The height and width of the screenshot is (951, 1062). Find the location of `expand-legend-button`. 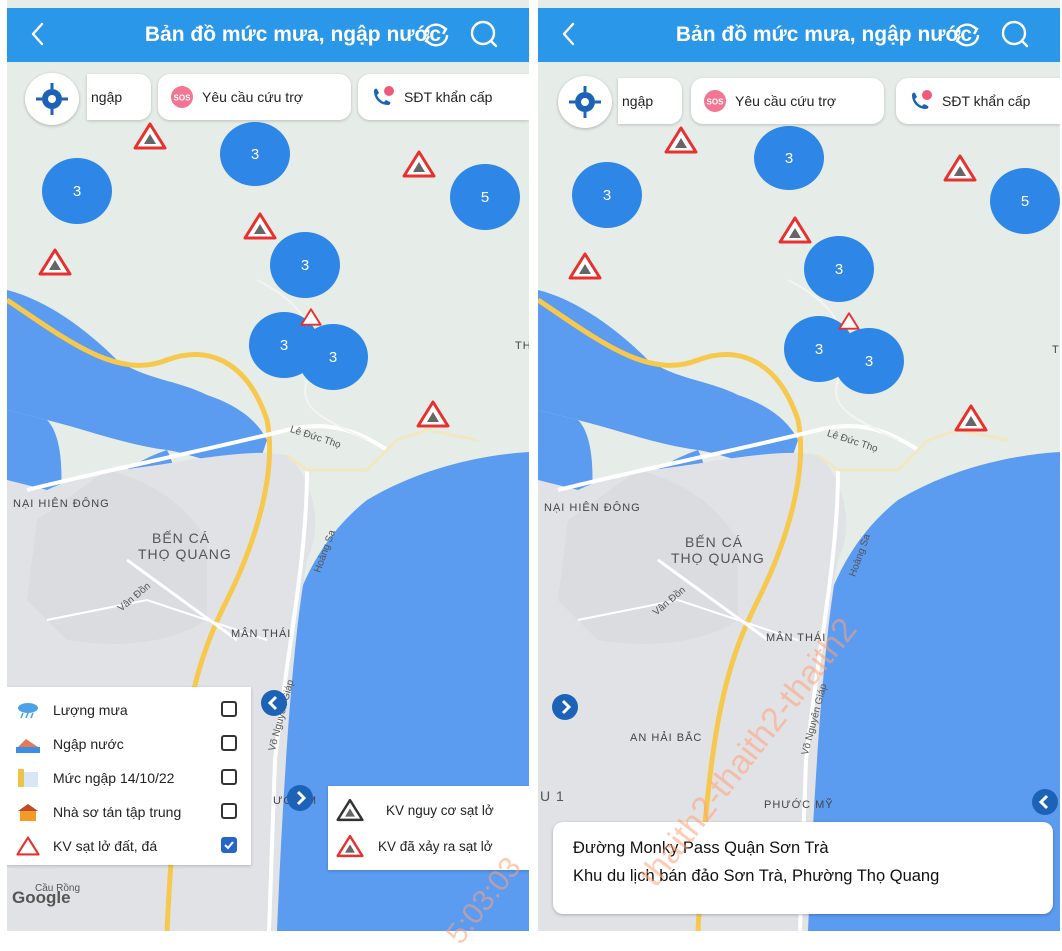

expand-legend-button is located at coordinates (300, 798).